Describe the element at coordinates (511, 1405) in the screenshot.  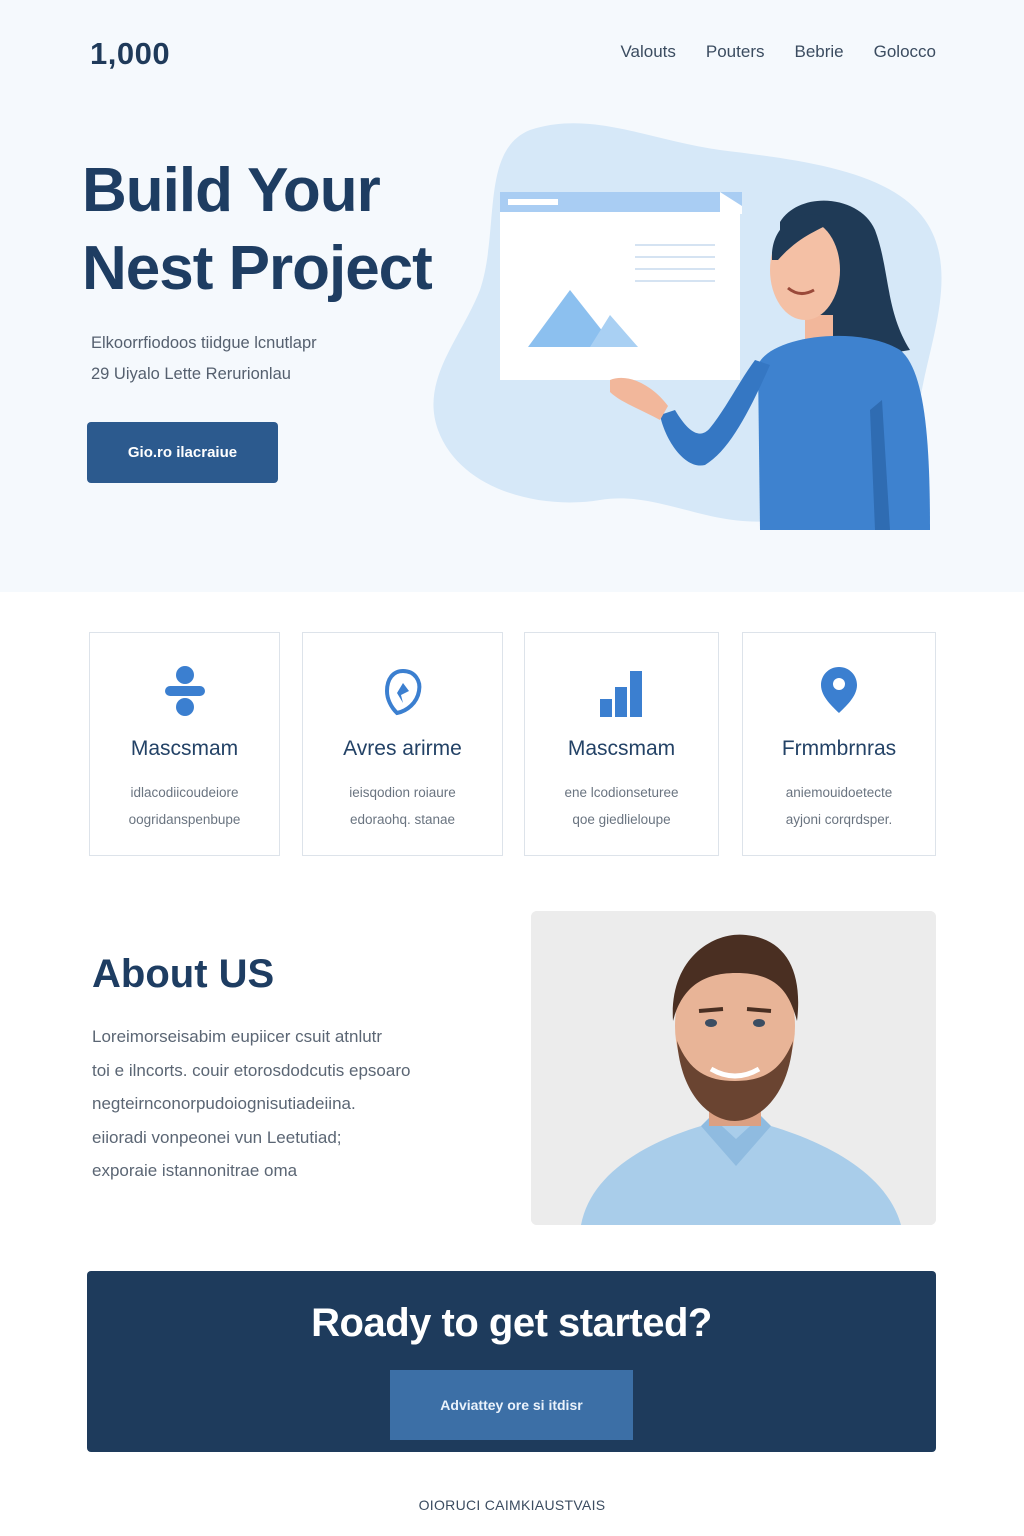
I see `cta-button: Adviattey ore si itdisr` at that location.